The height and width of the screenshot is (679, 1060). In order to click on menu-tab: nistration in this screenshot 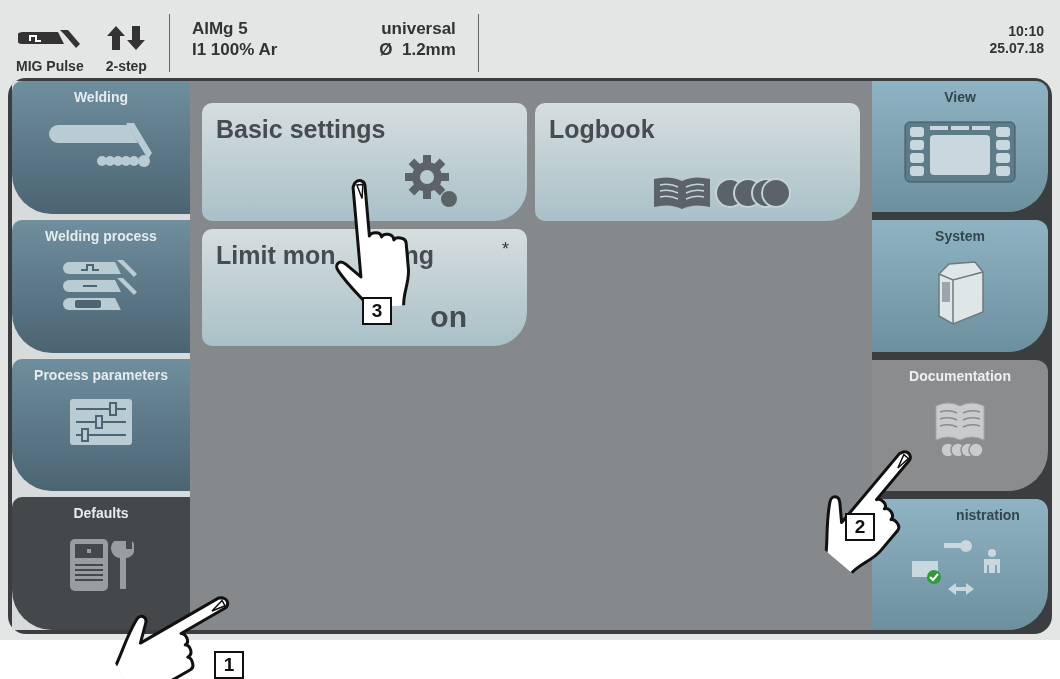, I will do `click(960, 564)`.